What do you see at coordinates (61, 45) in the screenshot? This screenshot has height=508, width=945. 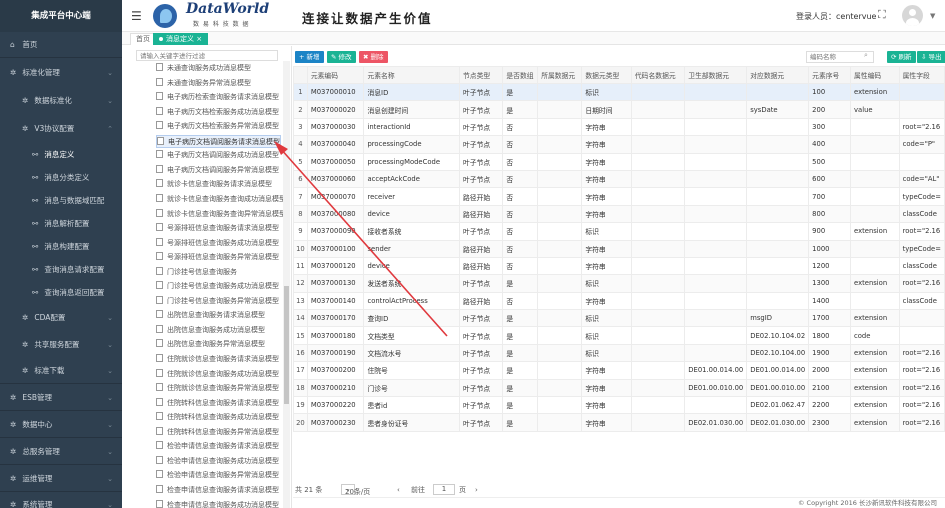 I see `sidebar-item-home: ⌂ 首页` at bounding box center [61, 45].